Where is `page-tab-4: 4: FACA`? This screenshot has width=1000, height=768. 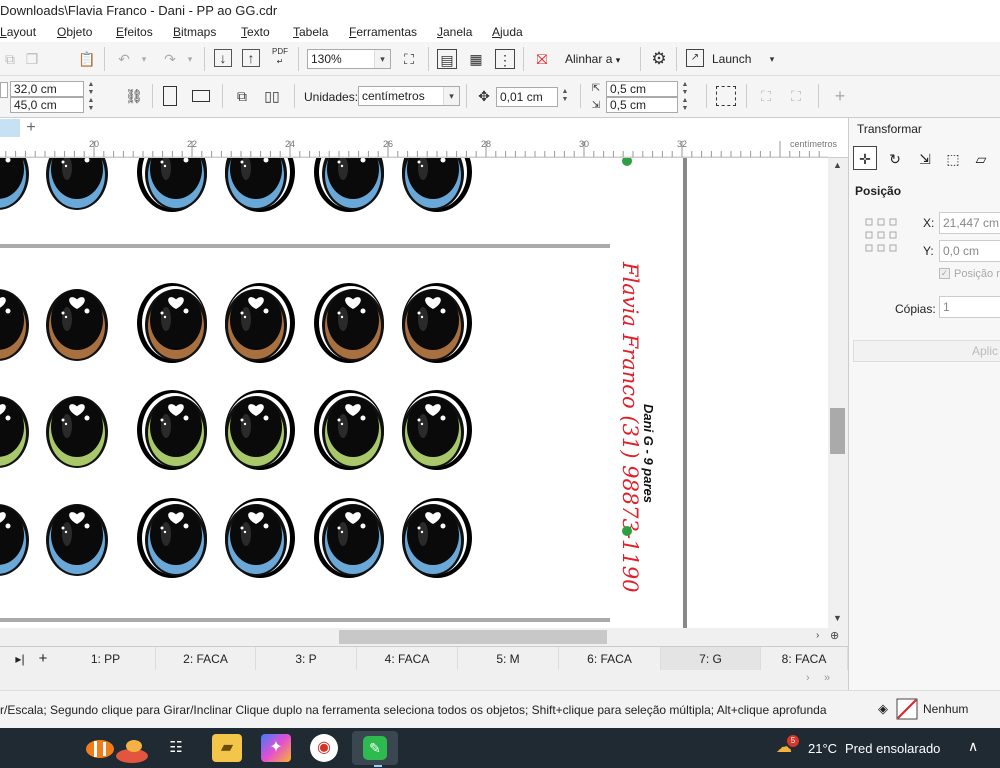
page-tab-4: 4: FACA is located at coordinates (407, 659).